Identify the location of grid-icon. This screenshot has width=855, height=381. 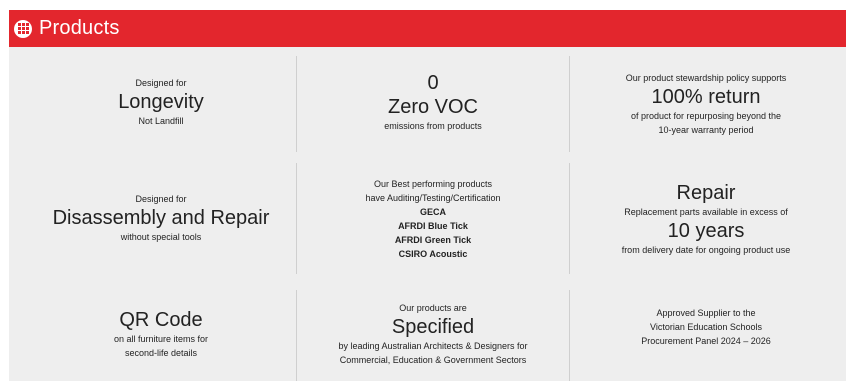
(23, 28).